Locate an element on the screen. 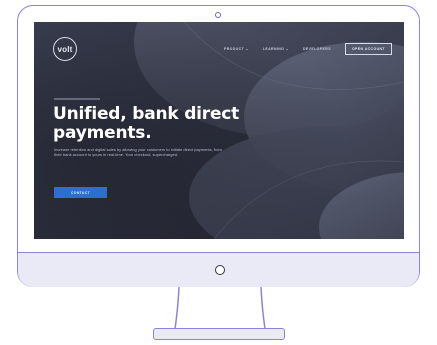  nav-item-learning: LEARNING ⌄ is located at coordinates (276, 49).